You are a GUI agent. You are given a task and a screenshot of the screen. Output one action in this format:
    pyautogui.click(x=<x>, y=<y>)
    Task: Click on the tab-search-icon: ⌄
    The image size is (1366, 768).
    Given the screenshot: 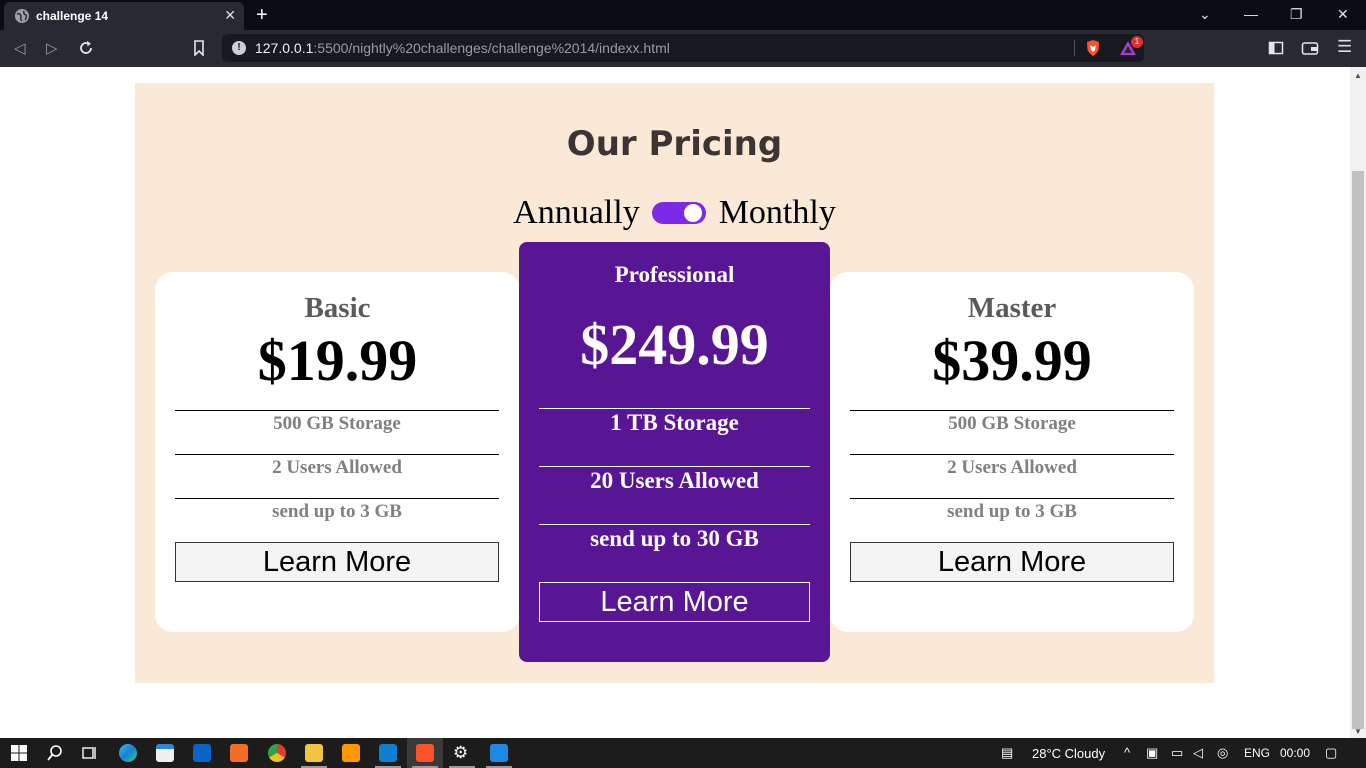 What is the action you would take?
    pyautogui.click(x=1205, y=14)
    